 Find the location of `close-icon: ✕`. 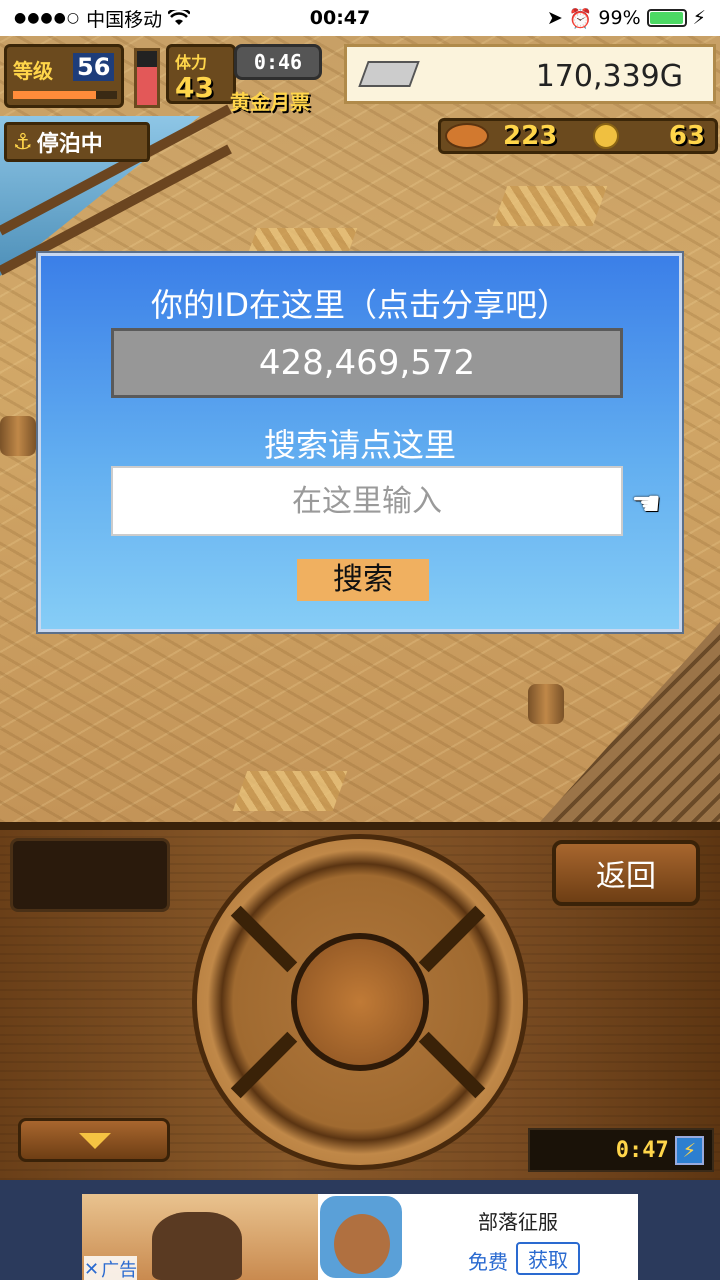

close-icon: ✕ is located at coordinates (92, 1269).